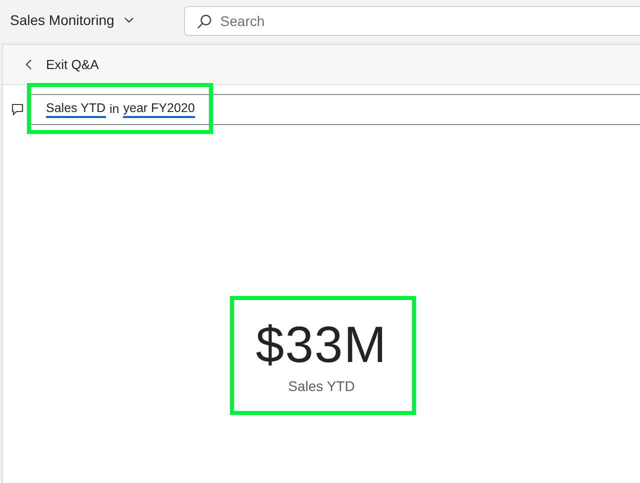 The width and height of the screenshot is (640, 483). What do you see at coordinates (62, 20) in the screenshot?
I see `app-title: Sales Monitoring` at bounding box center [62, 20].